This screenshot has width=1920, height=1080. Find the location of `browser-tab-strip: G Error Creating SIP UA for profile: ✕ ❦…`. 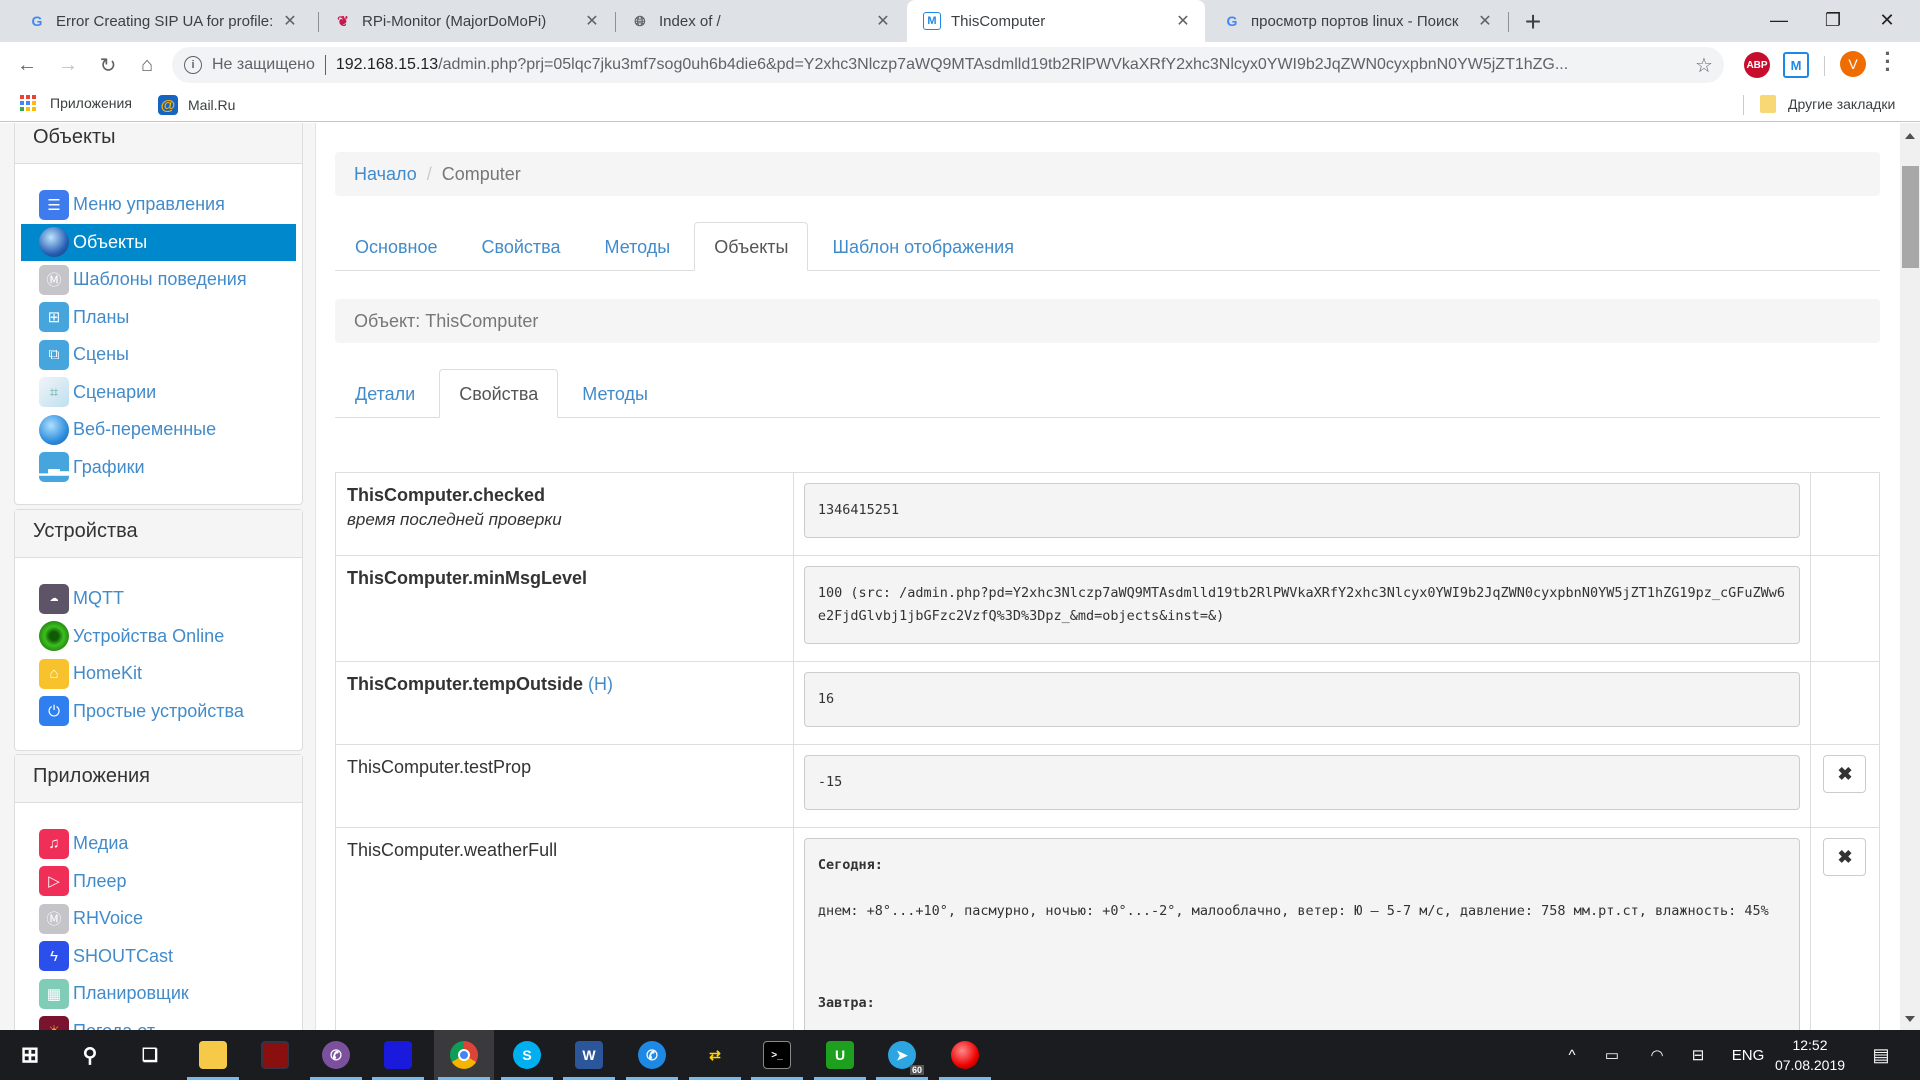

browser-tab-strip: G Error Creating SIP UA for profile: ✕ ❦… is located at coordinates (960, 21).